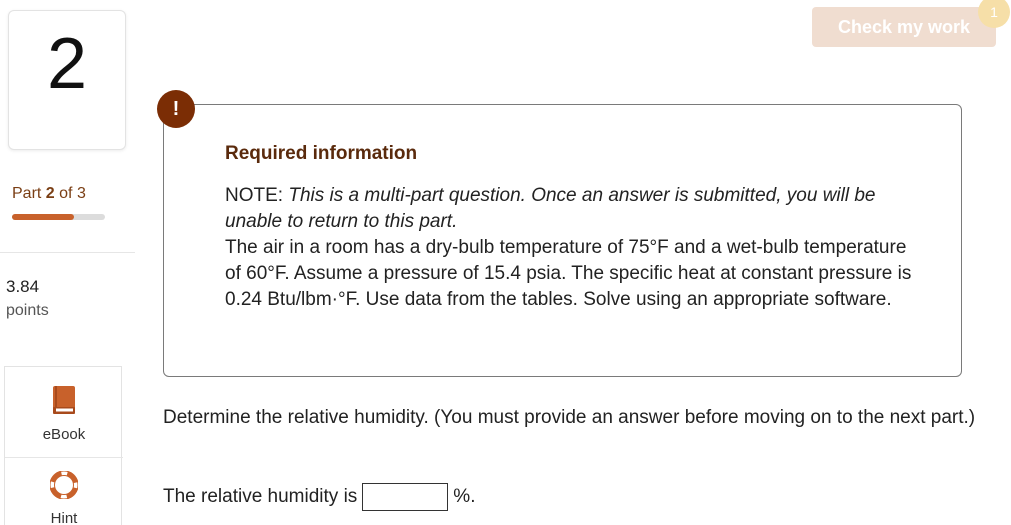 The width and height of the screenshot is (1011, 525). I want to click on lifebuoy-icon, so click(64, 485).